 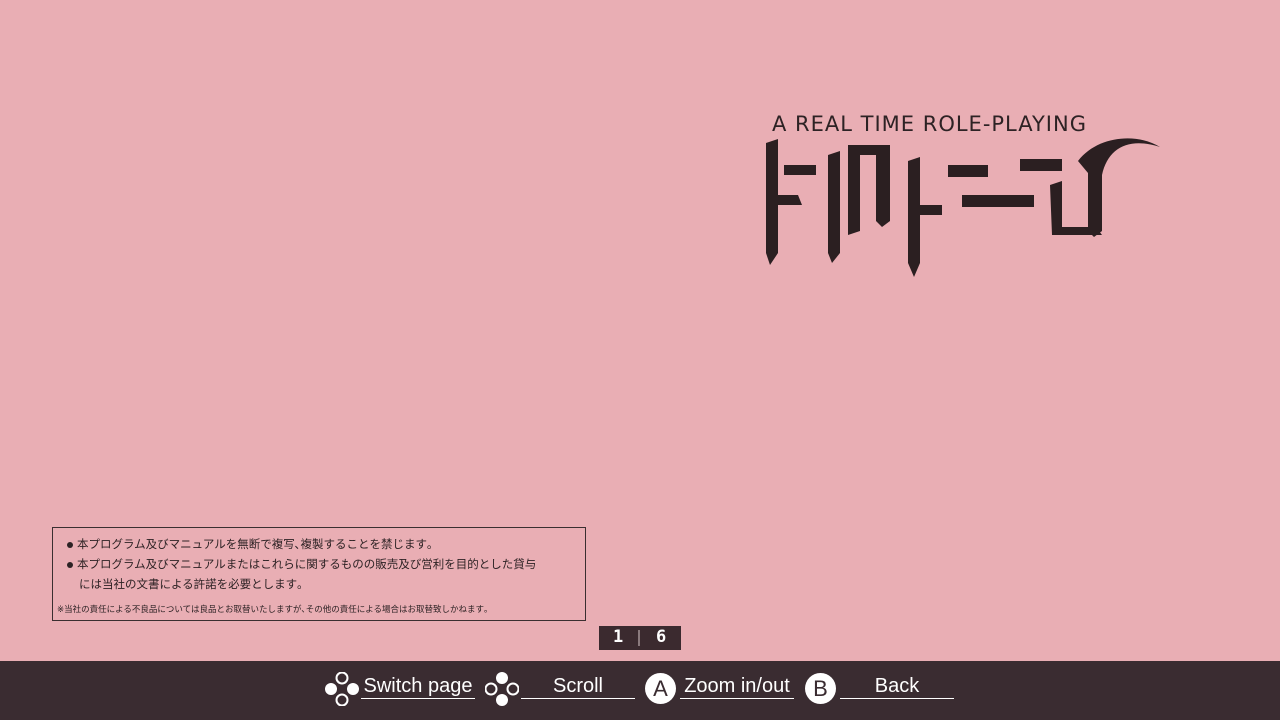 What do you see at coordinates (929, 124) in the screenshot?
I see `cover-subtitle: A REAL TIME ROLE-PLAYING` at bounding box center [929, 124].